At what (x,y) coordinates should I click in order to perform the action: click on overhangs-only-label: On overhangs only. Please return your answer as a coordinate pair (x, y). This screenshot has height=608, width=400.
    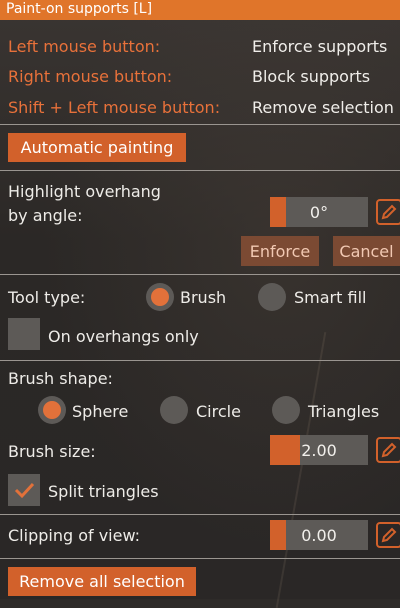
    Looking at the image, I should click on (123, 336).